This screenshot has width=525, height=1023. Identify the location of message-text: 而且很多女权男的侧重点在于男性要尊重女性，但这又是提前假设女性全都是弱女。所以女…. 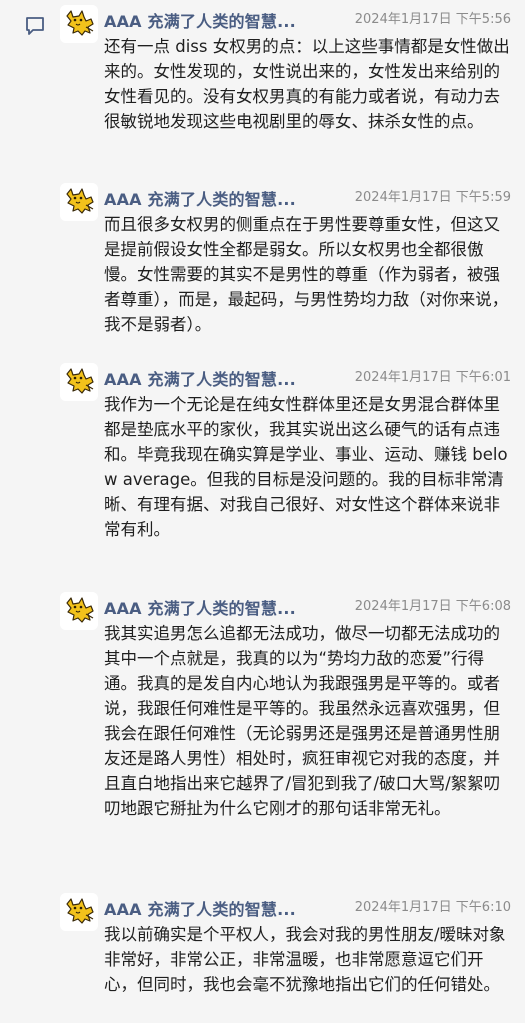
(306, 274).